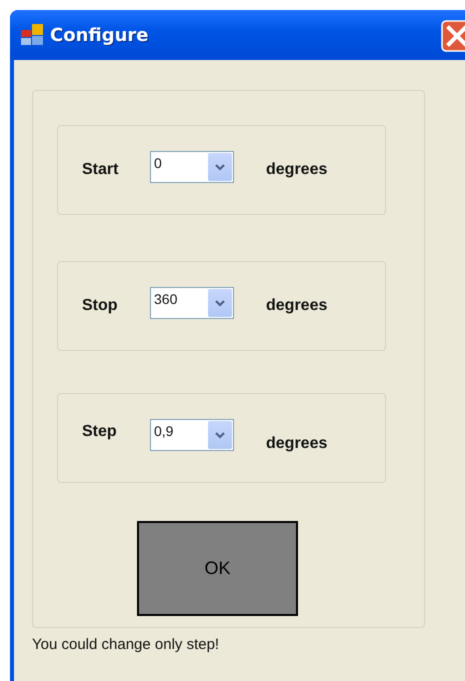  I want to click on field-label: Start, so click(100, 170).